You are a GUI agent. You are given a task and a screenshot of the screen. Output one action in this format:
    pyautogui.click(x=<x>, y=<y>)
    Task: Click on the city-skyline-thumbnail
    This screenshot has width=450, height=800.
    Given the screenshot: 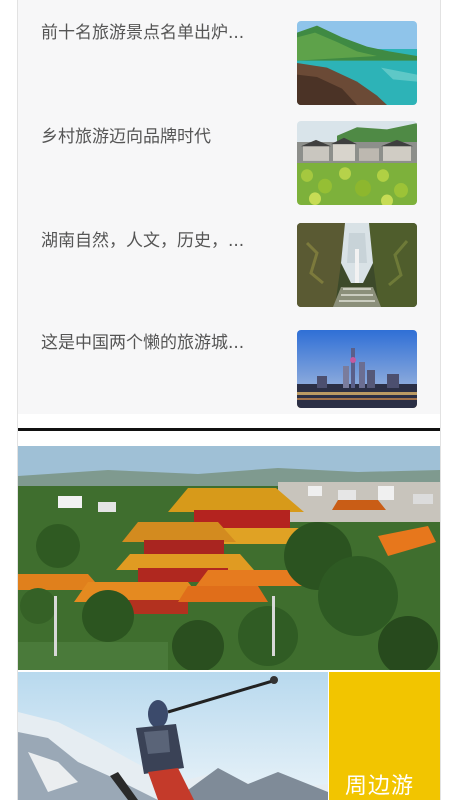 What is the action you would take?
    pyautogui.click(x=357, y=369)
    